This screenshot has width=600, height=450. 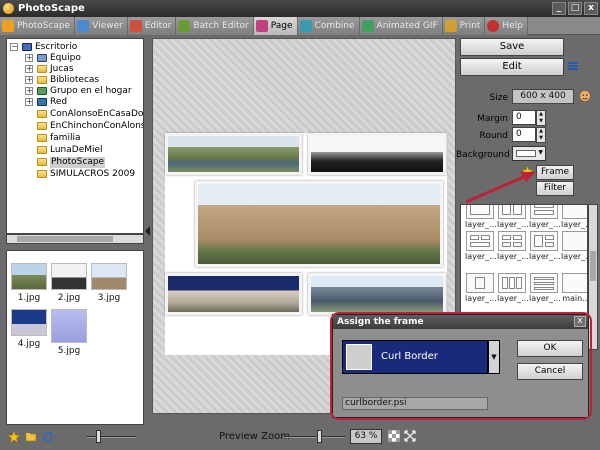 What do you see at coordinates (526, 153) in the screenshot?
I see `color-swatch` at bounding box center [526, 153].